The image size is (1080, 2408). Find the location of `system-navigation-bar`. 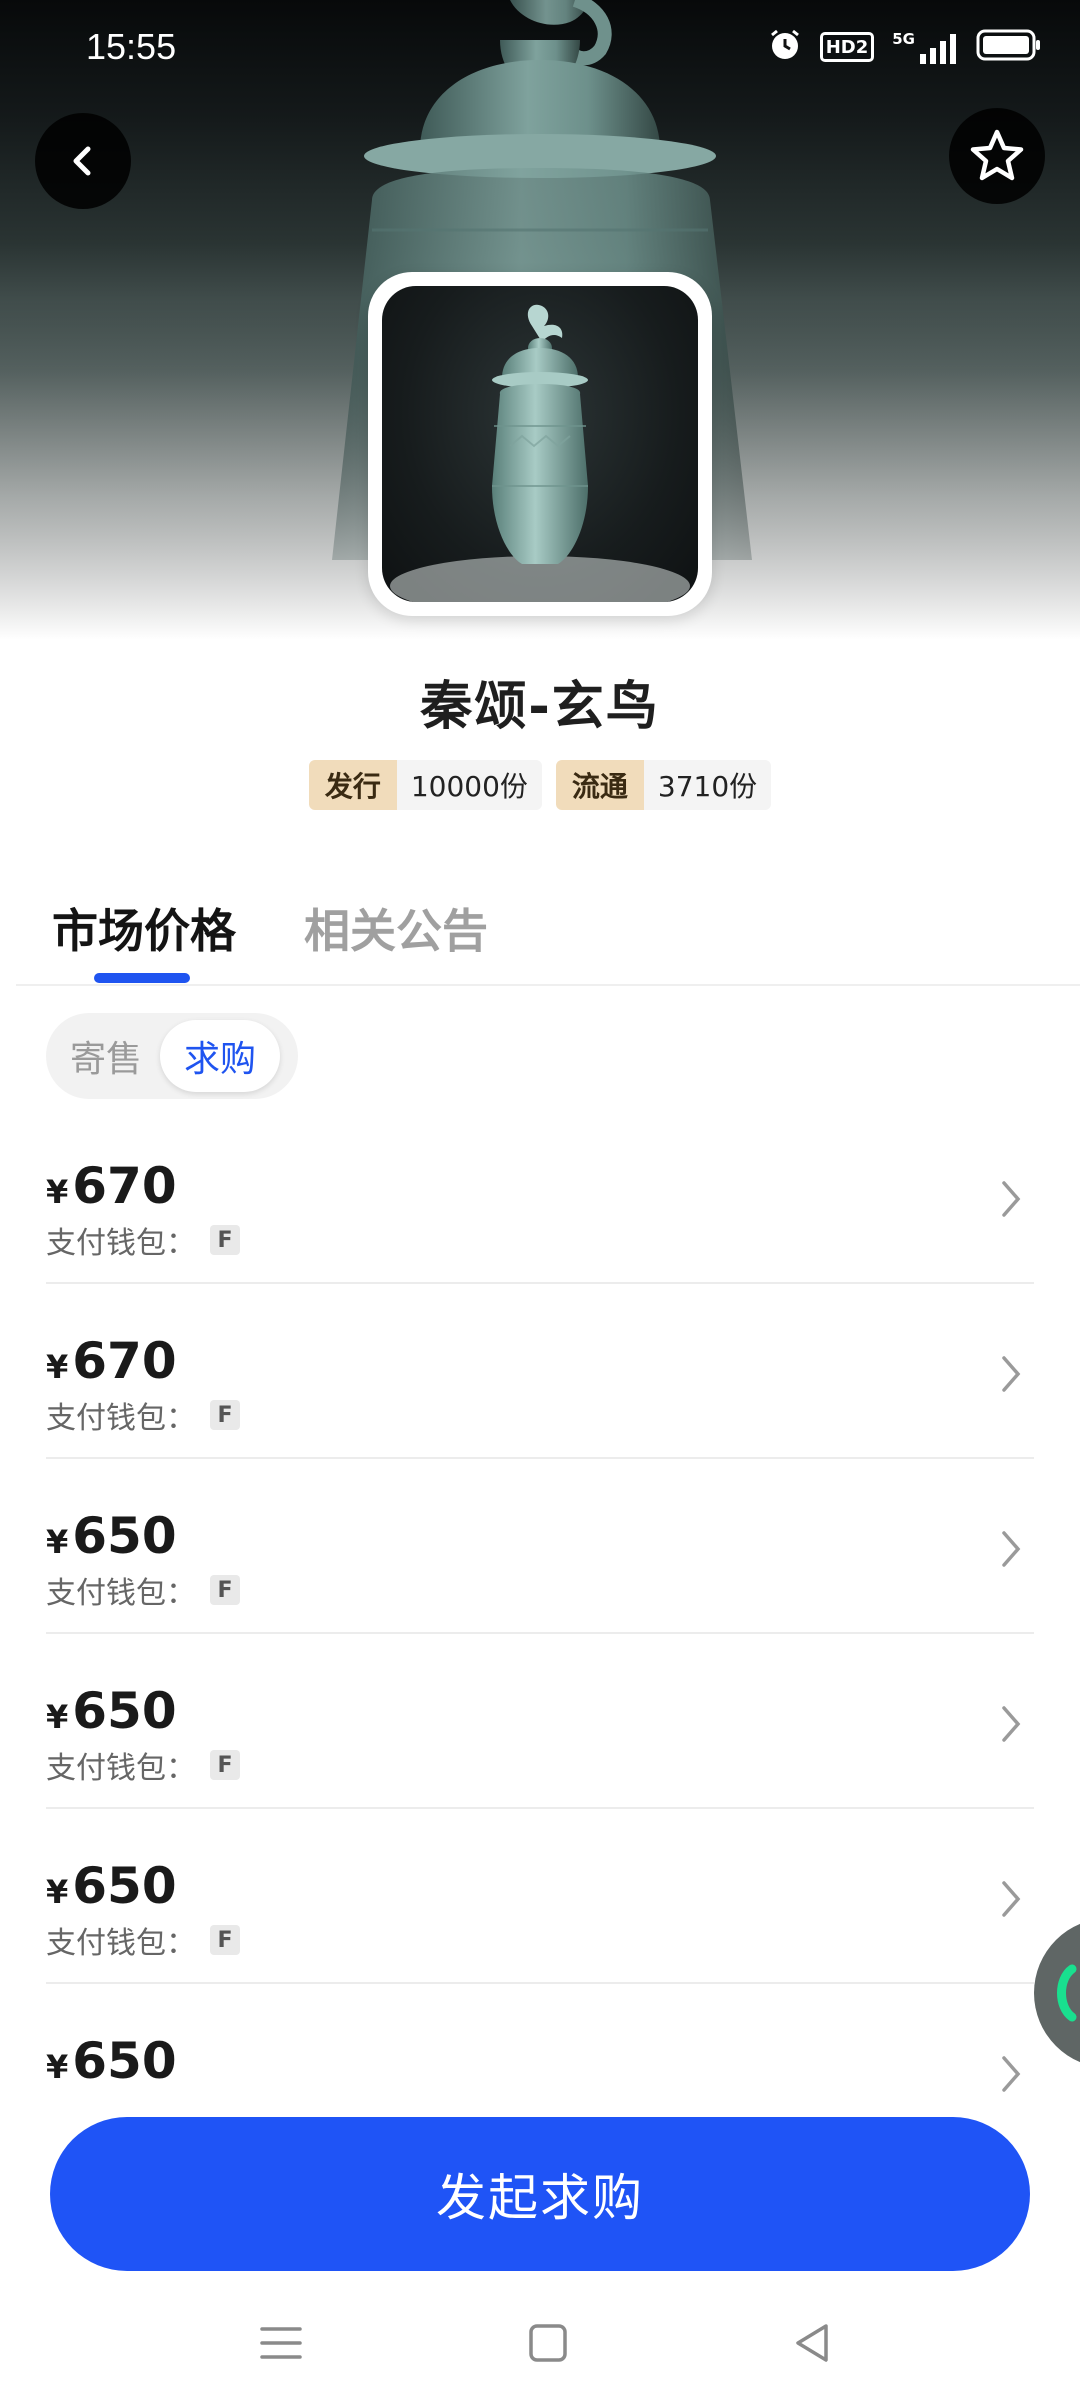

system-navigation-bar is located at coordinates (540, 2349).